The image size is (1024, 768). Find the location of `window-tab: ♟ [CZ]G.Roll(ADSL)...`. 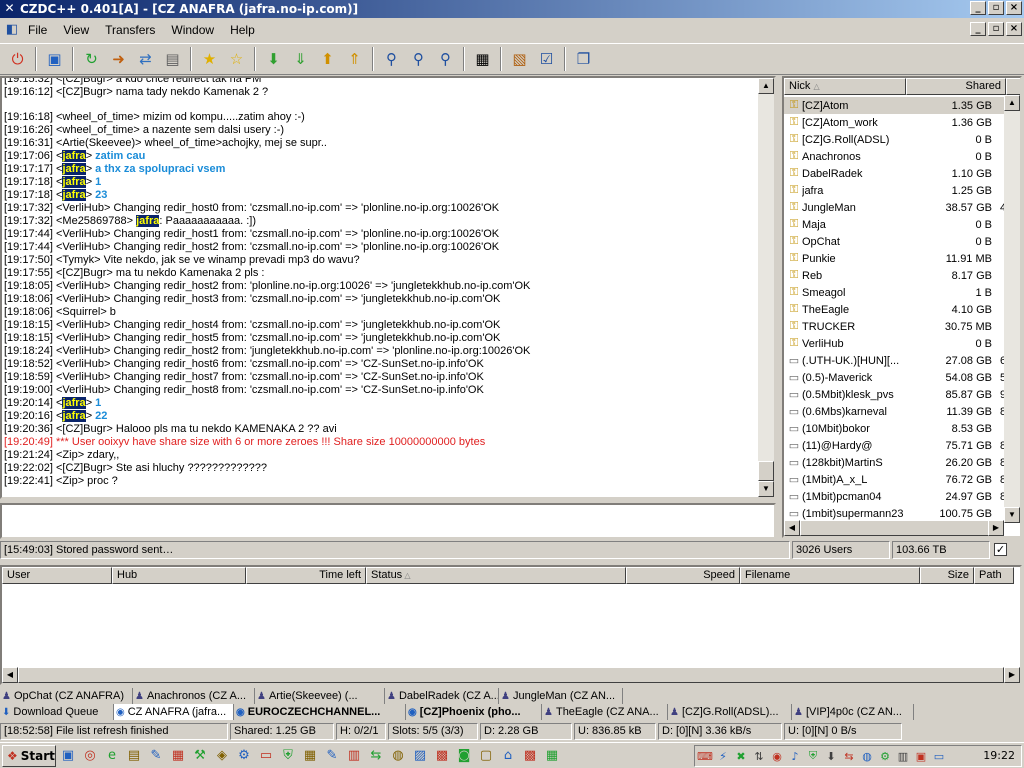

window-tab: ♟ [CZ]G.Roll(ADSL)... is located at coordinates (730, 712).